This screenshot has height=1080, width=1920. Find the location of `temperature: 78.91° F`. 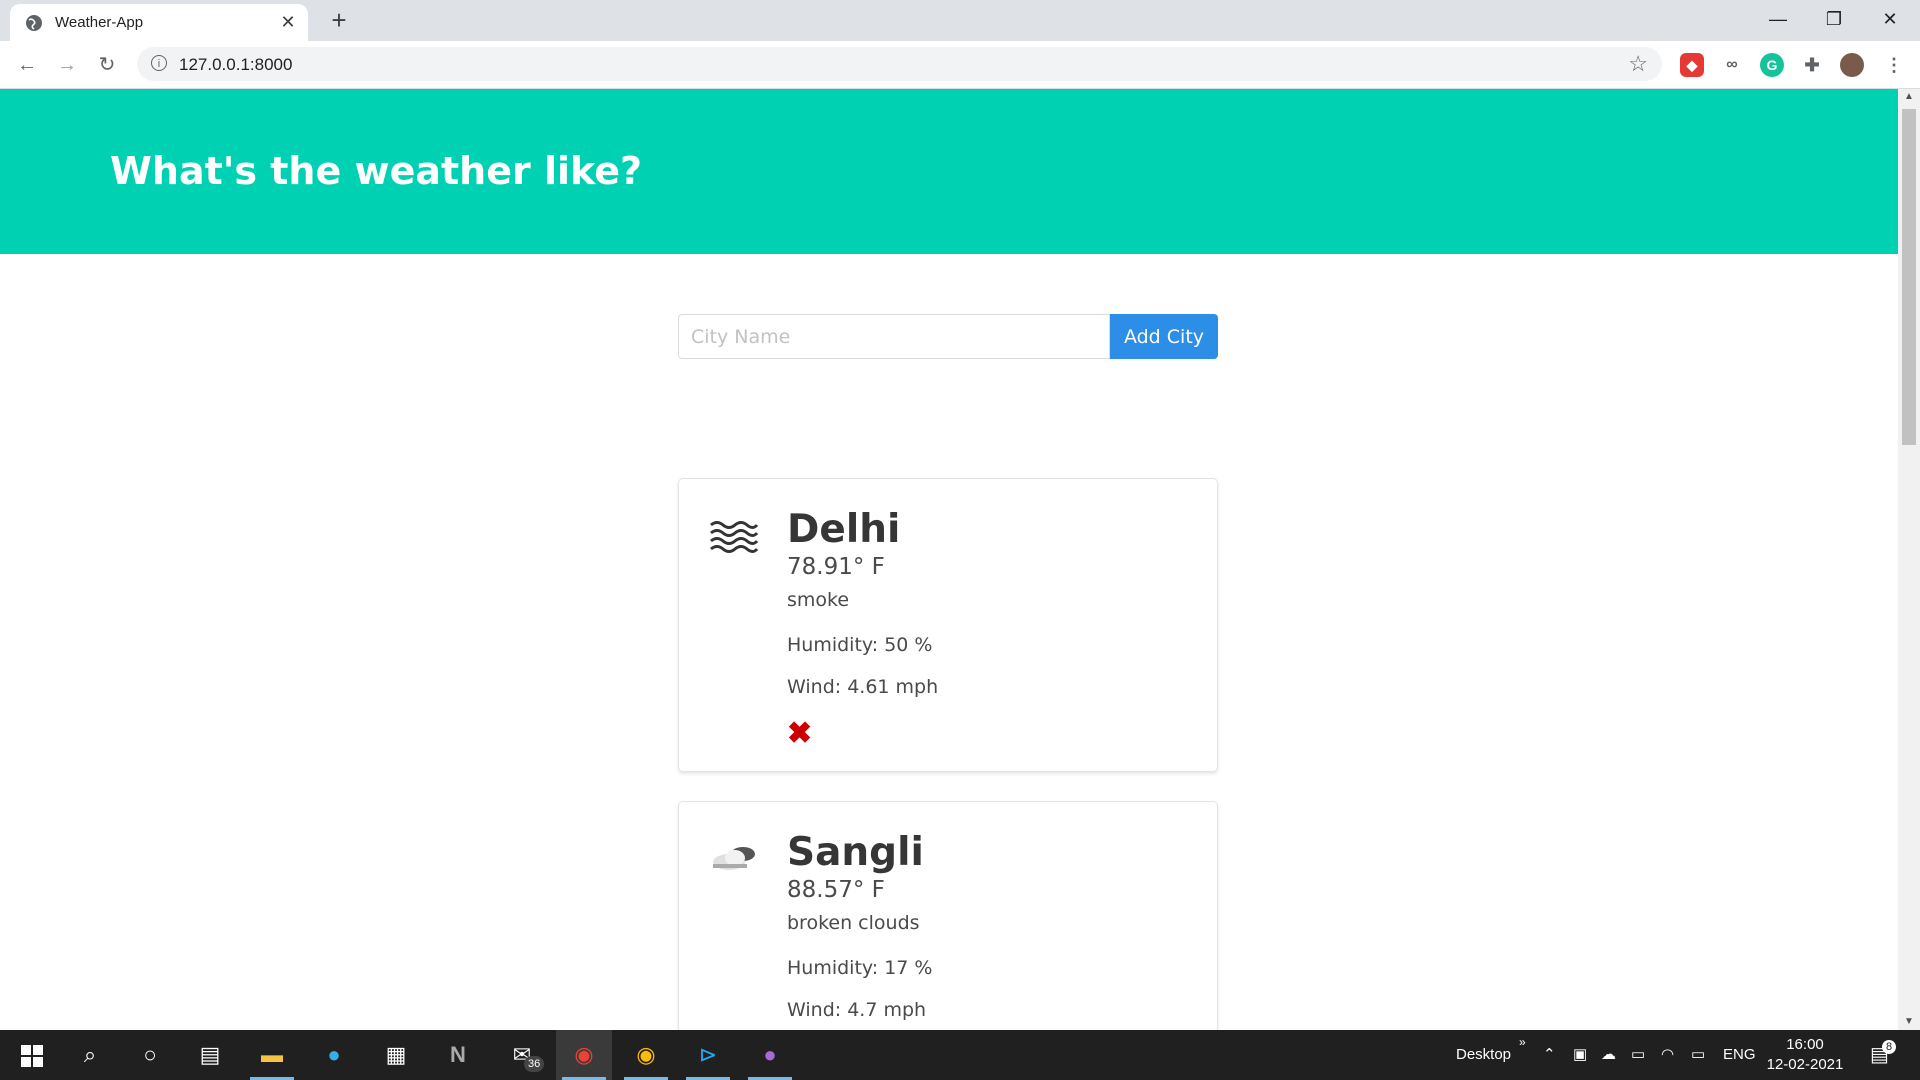

temperature: 78.91° F is located at coordinates (836, 567).